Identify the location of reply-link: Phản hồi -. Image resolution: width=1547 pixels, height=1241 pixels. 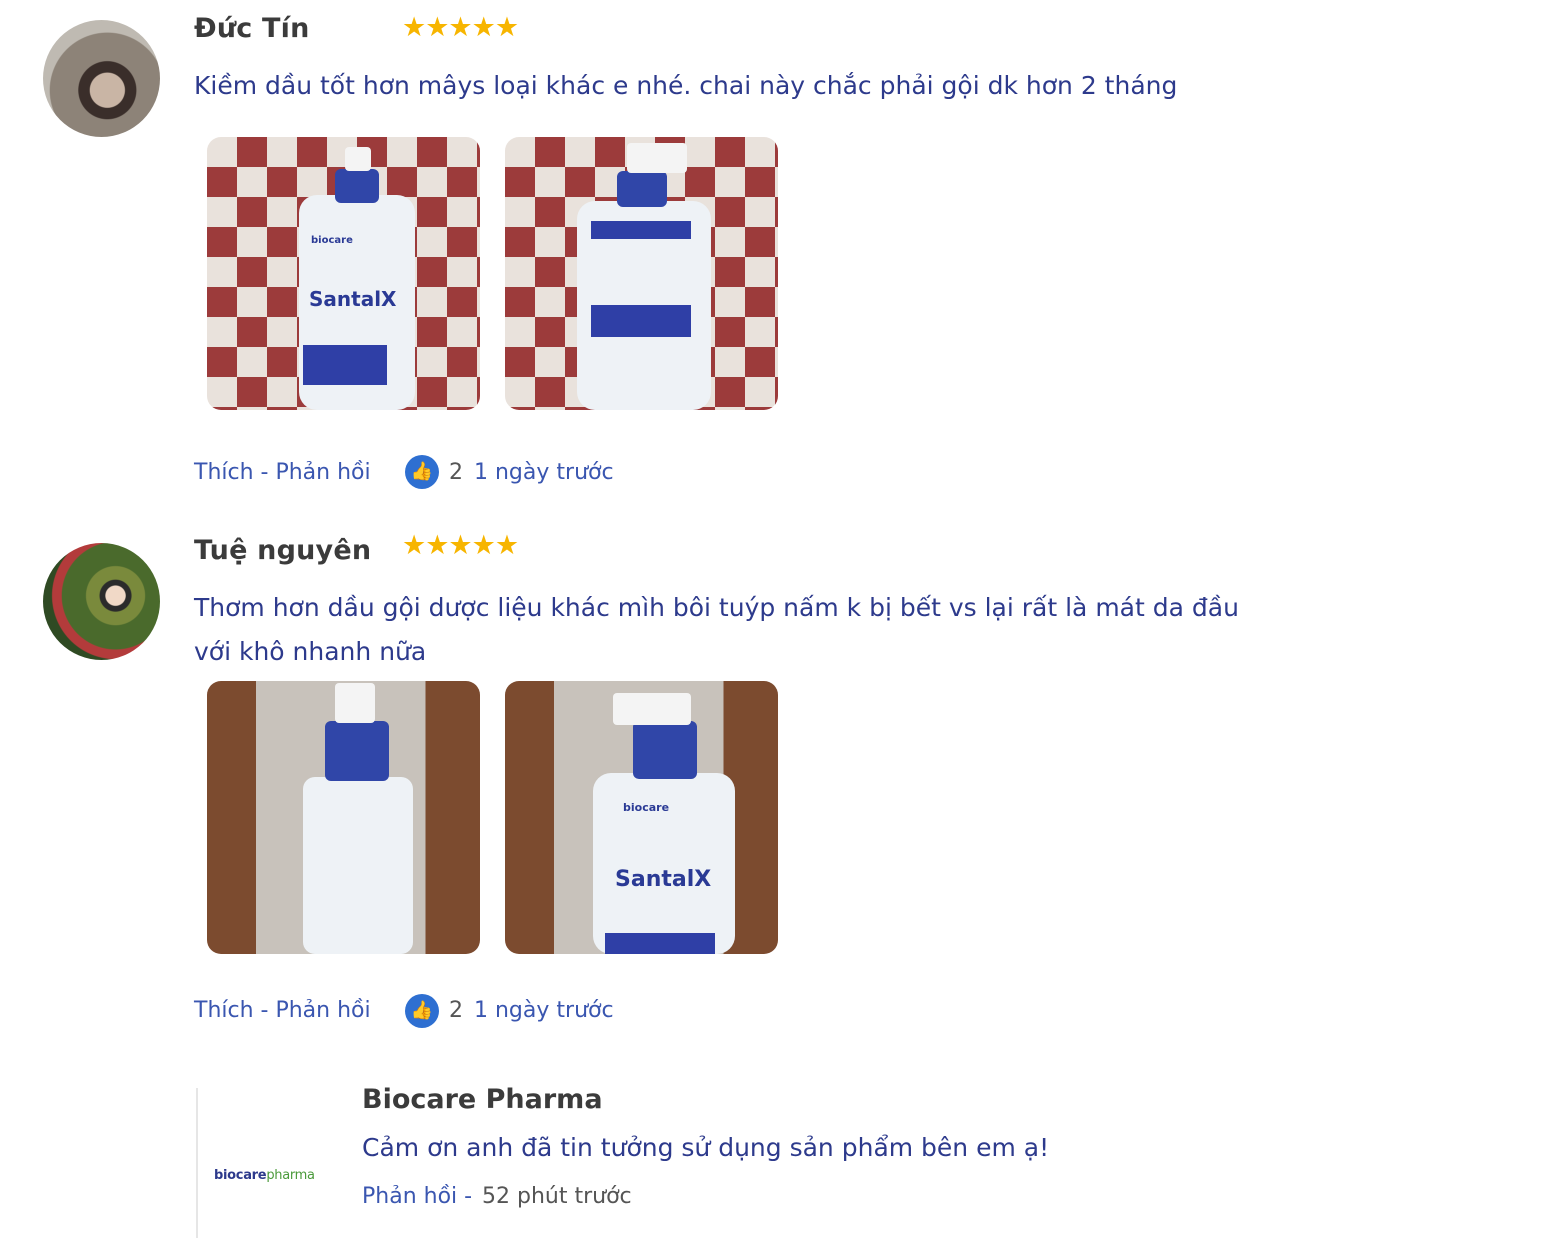
(417, 1196).